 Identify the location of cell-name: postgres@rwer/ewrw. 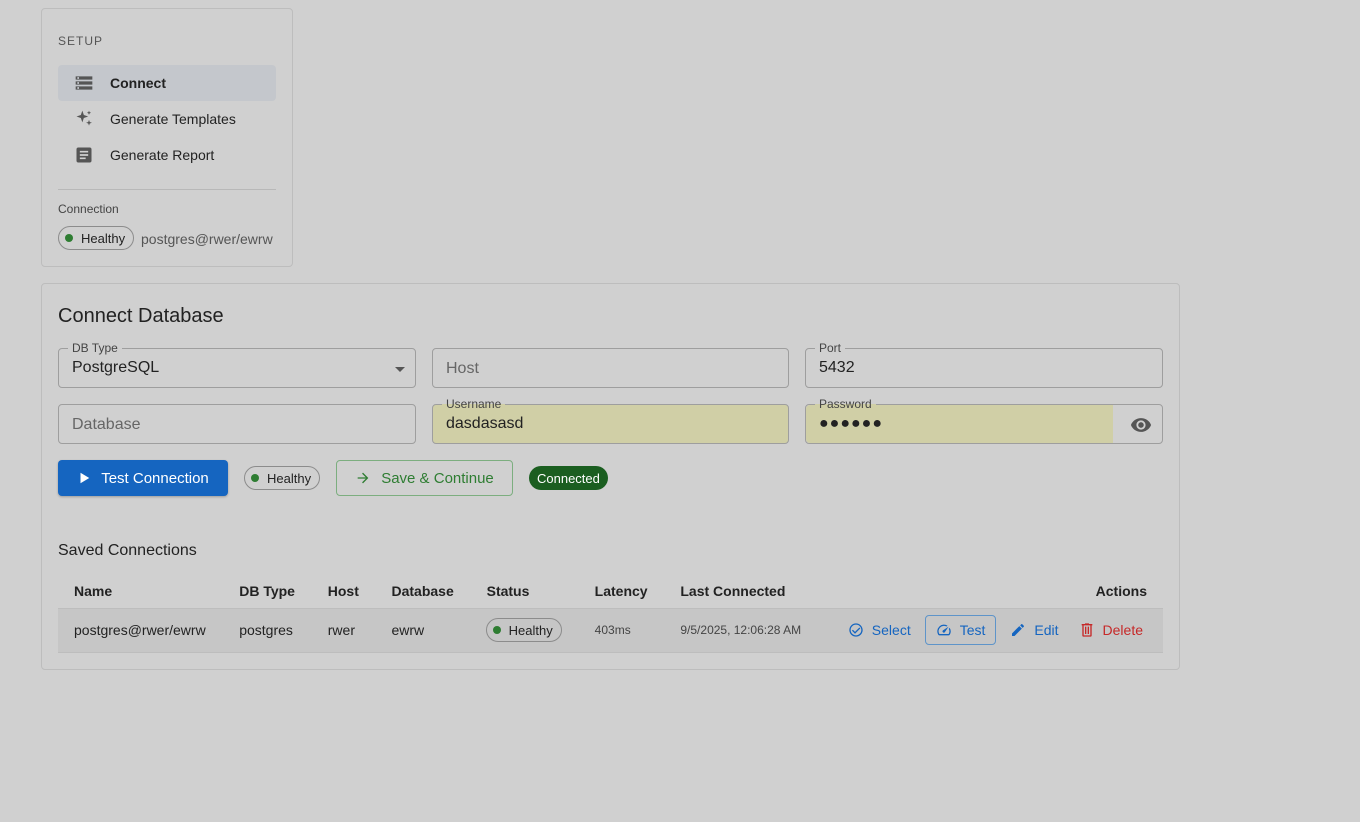
(141, 630).